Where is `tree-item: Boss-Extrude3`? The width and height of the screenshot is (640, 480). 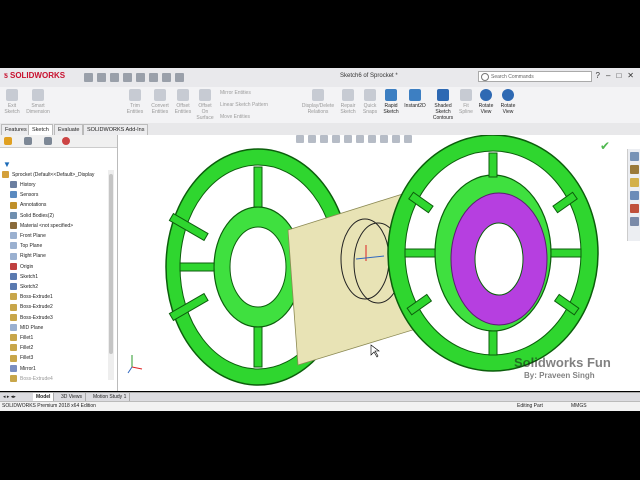
tree-item: Boss-Extrude3 is located at coordinates (28, 318).